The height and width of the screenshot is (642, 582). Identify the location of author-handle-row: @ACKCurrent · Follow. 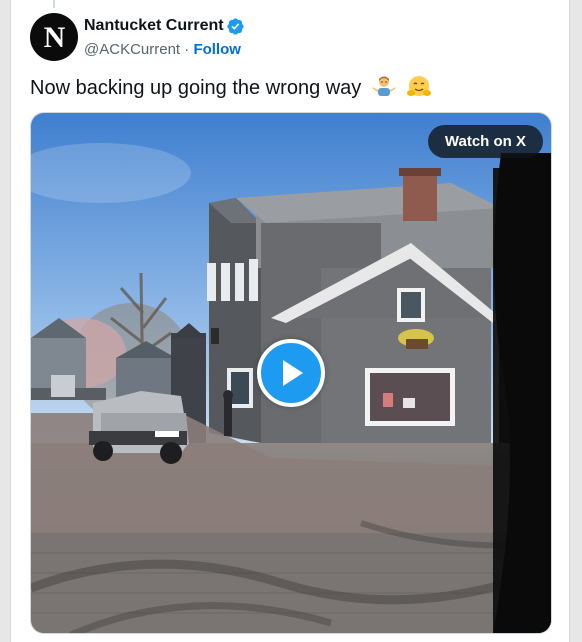
(162, 49).